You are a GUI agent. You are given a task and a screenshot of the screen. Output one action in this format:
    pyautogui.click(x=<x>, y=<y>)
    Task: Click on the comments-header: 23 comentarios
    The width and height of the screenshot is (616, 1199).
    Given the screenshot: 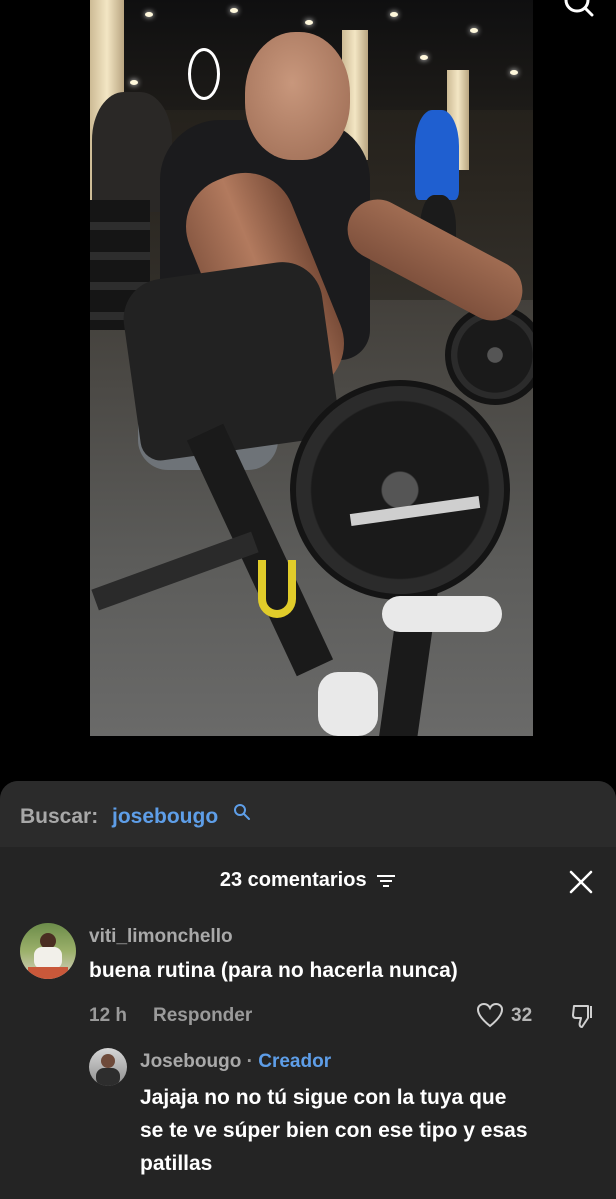 What is the action you would take?
    pyautogui.click(x=308, y=881)
    